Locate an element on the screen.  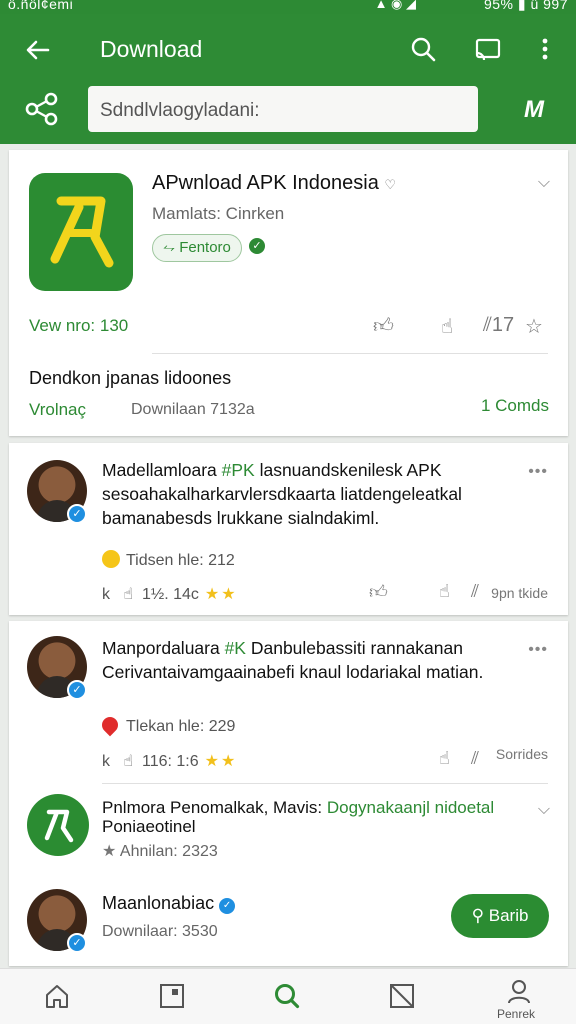
status-icons: ▲ ◉ ◢ is located at coordinates (395, 5).